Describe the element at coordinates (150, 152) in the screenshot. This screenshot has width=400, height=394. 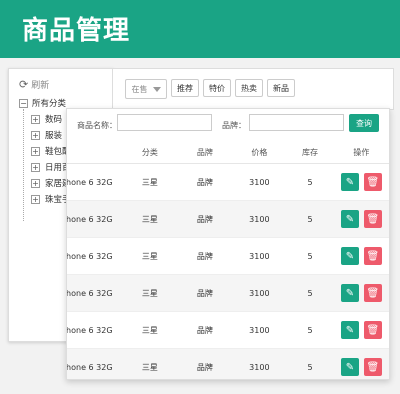
I see `col-header-category: 分类` at that location.